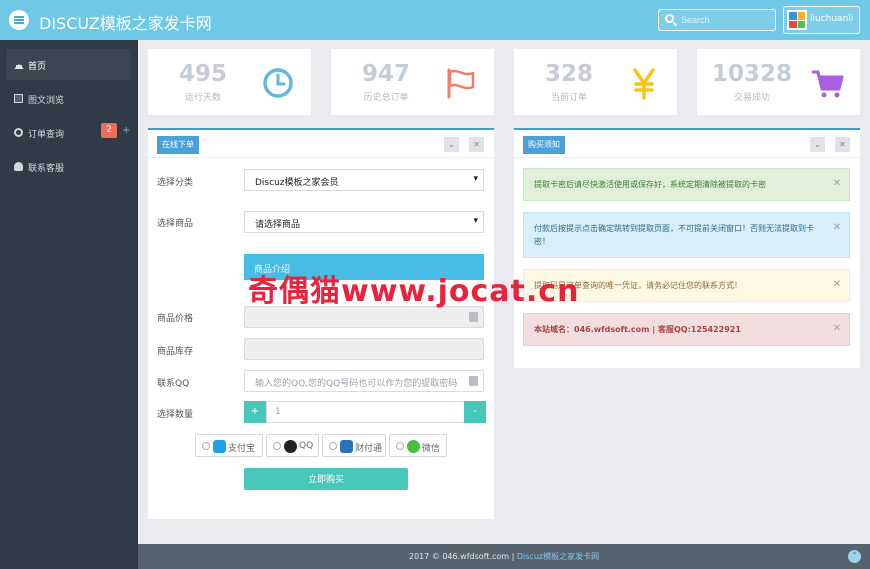 This screenshot has height=569, width=870. Describe the element at coordinates (752, 74) in the screenshot. I see `stat-value: 10328` at that location.